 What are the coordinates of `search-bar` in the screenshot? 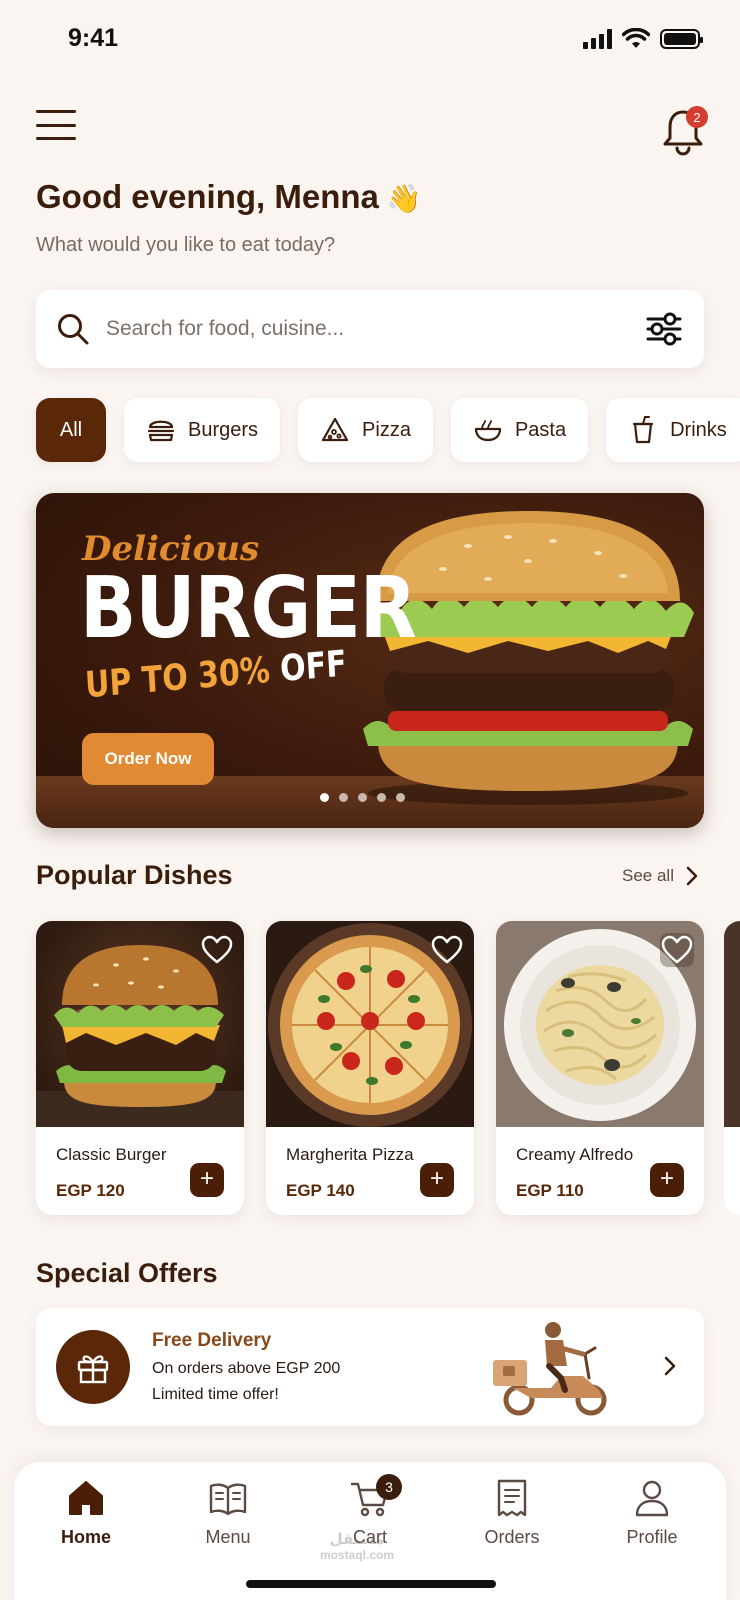 It's located at (370, 329).